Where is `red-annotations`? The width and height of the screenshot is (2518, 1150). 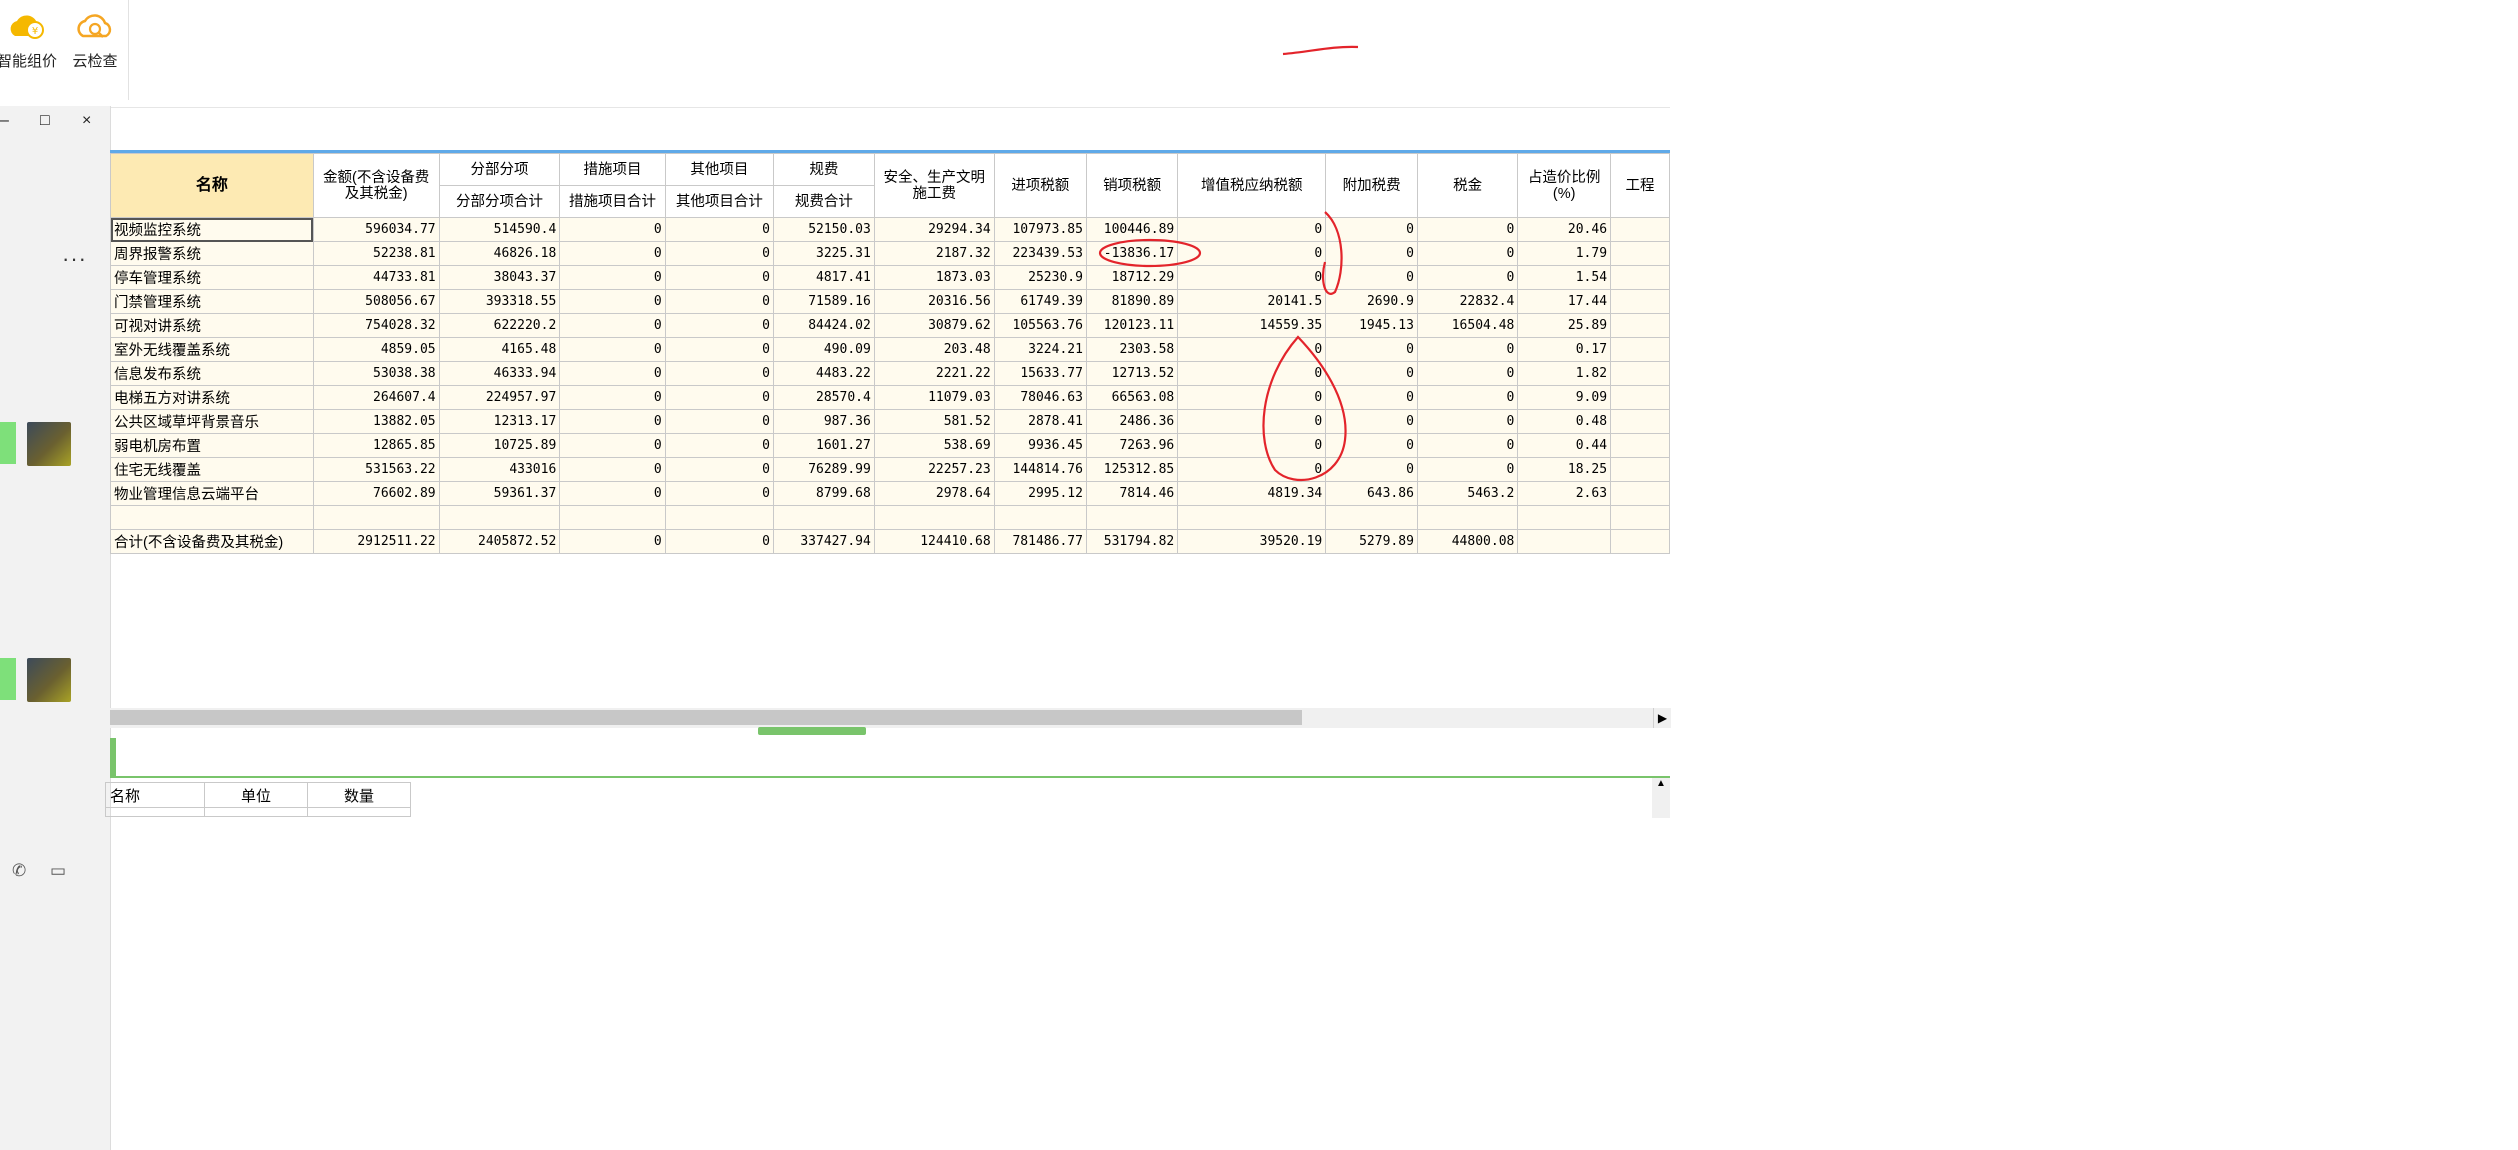 red-annotations is located at coordinates (1228, 263).